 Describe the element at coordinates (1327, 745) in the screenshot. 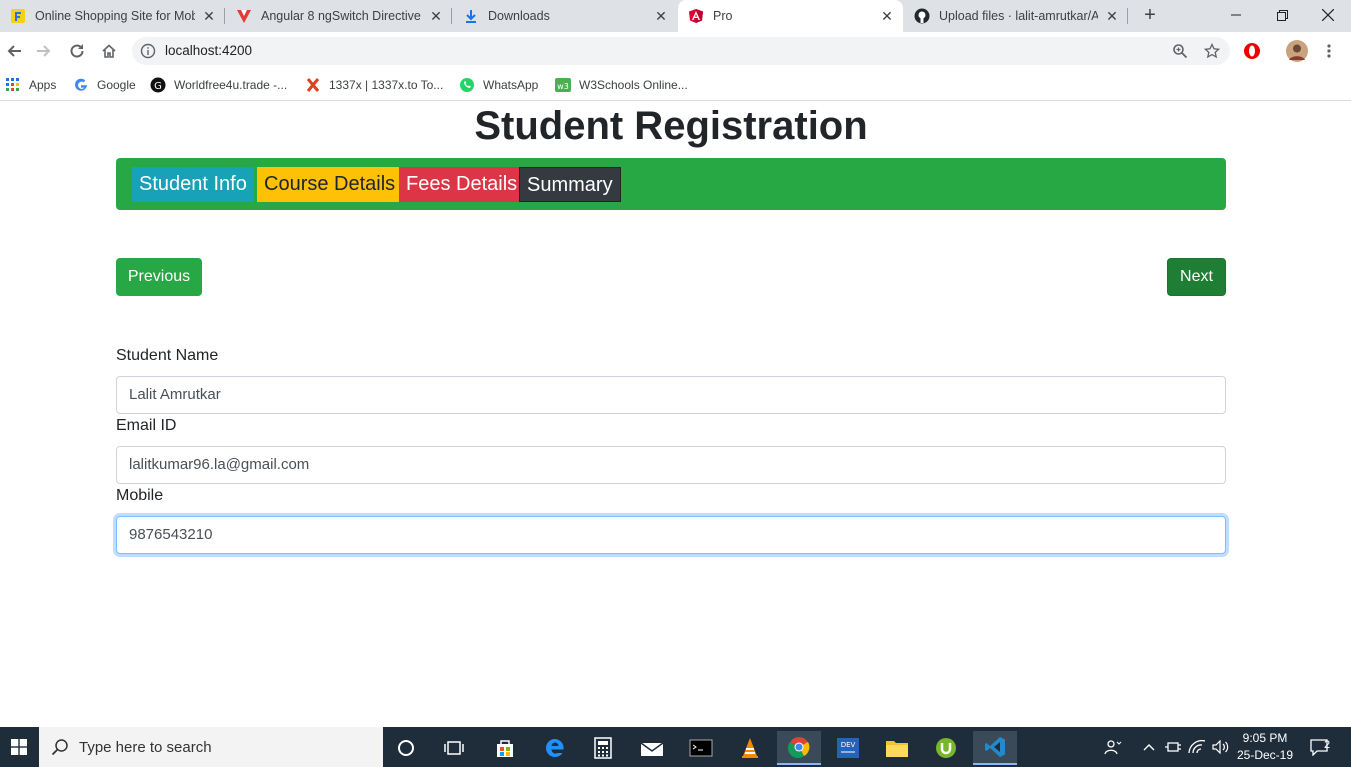

I see `notification-count: 2` at that location.